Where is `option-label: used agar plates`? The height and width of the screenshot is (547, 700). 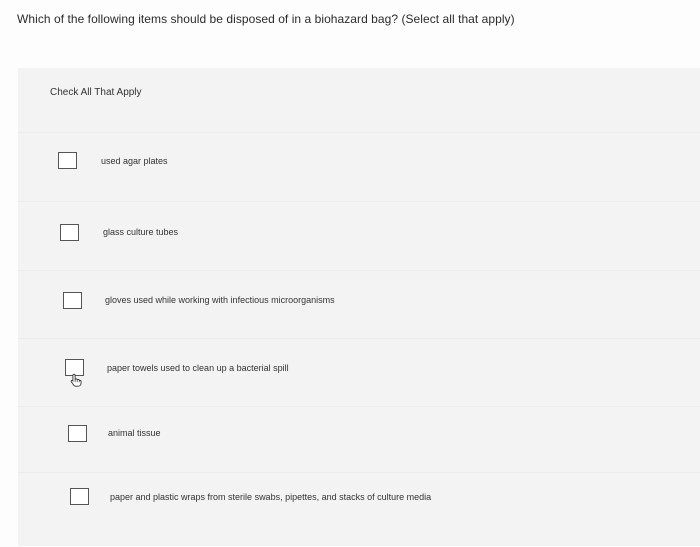
option-label: used agar plates is located at coordinates (134, 161).